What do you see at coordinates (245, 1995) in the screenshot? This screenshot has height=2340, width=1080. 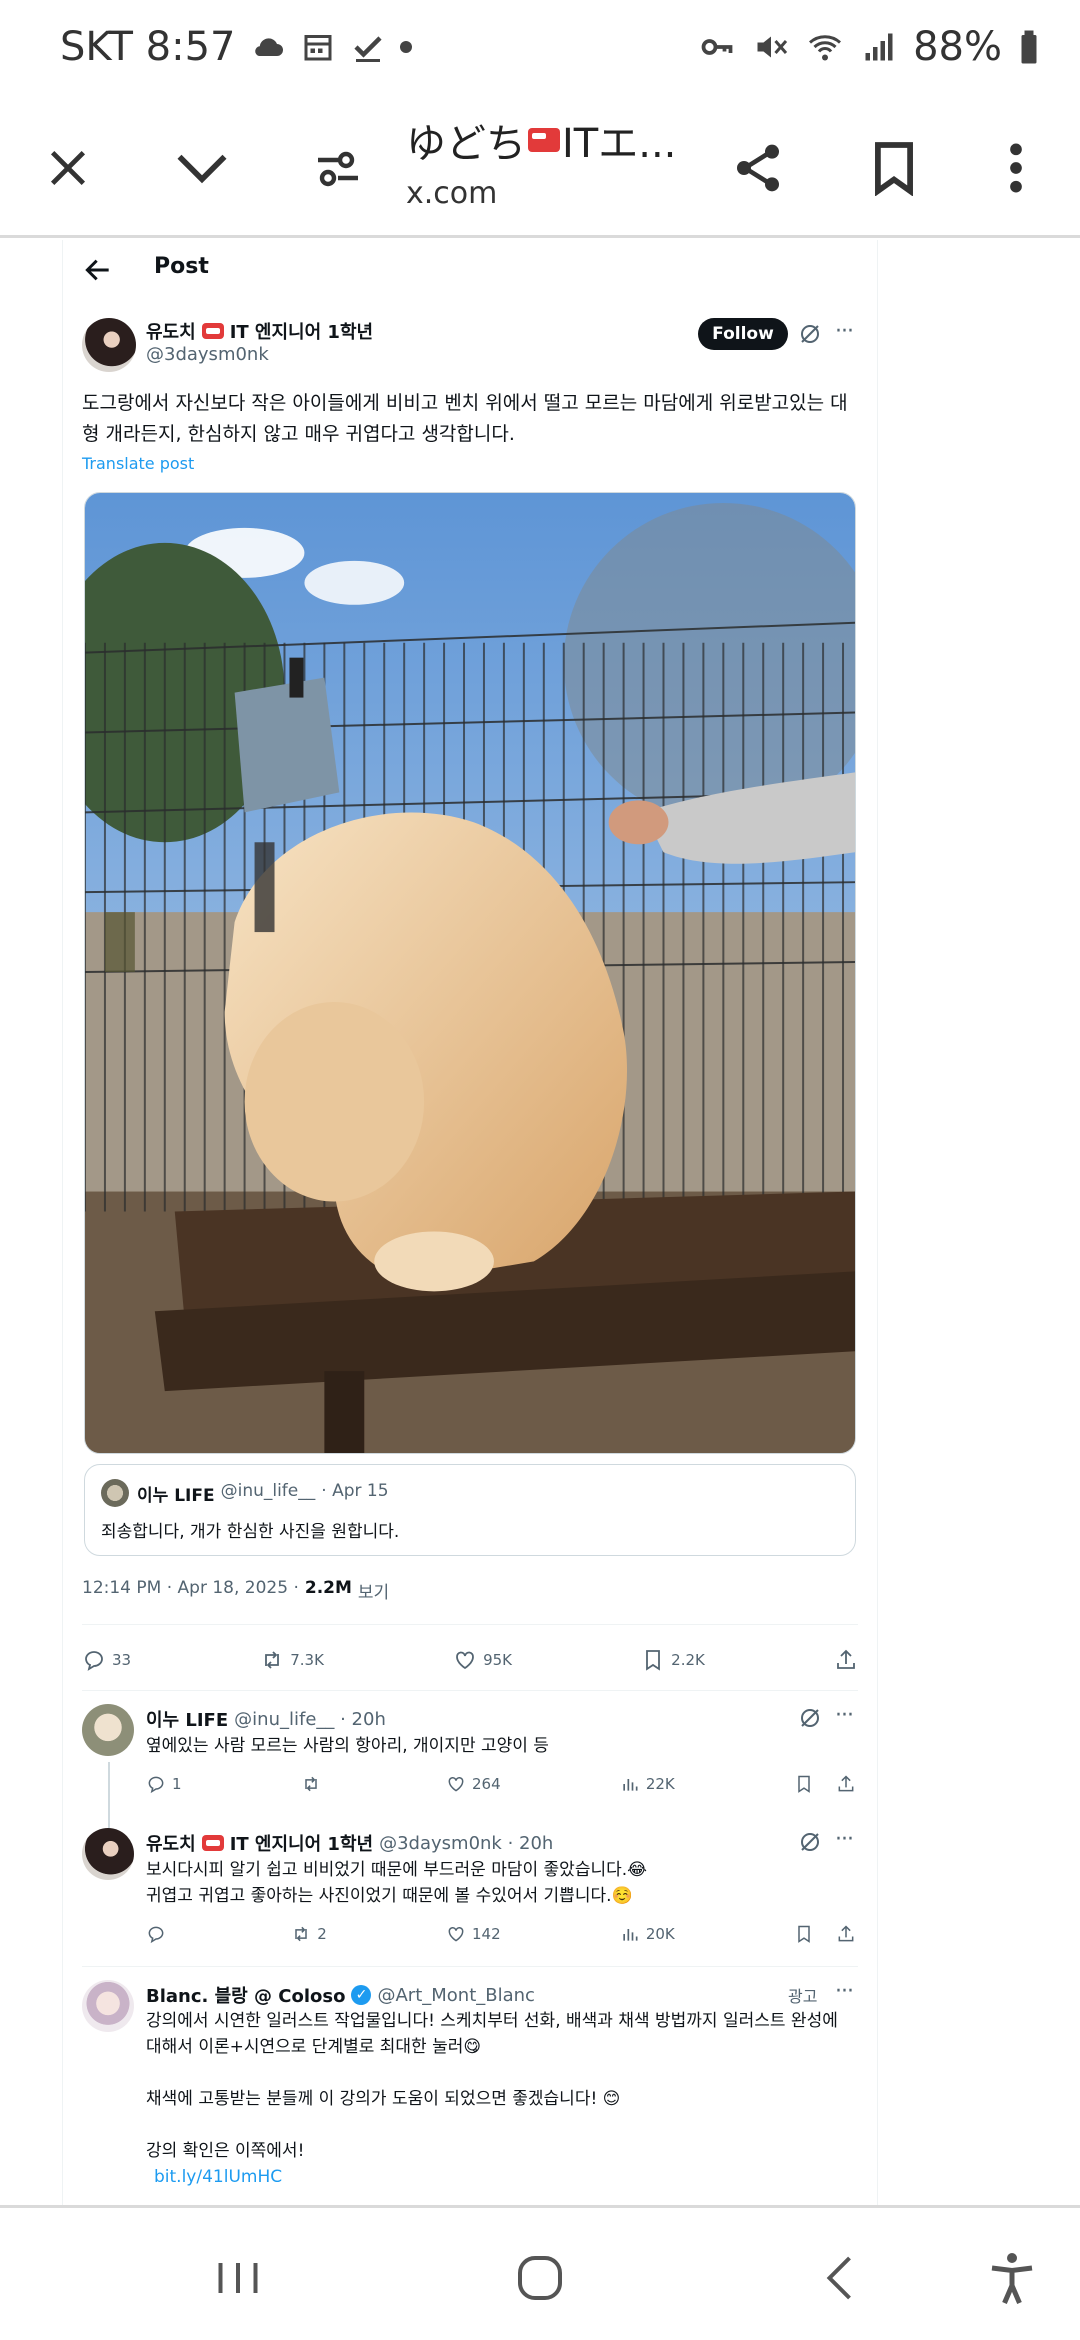 I see `ad-name: Blanc. 블랑 @ Coloso` at bounding box center [245, 1995].